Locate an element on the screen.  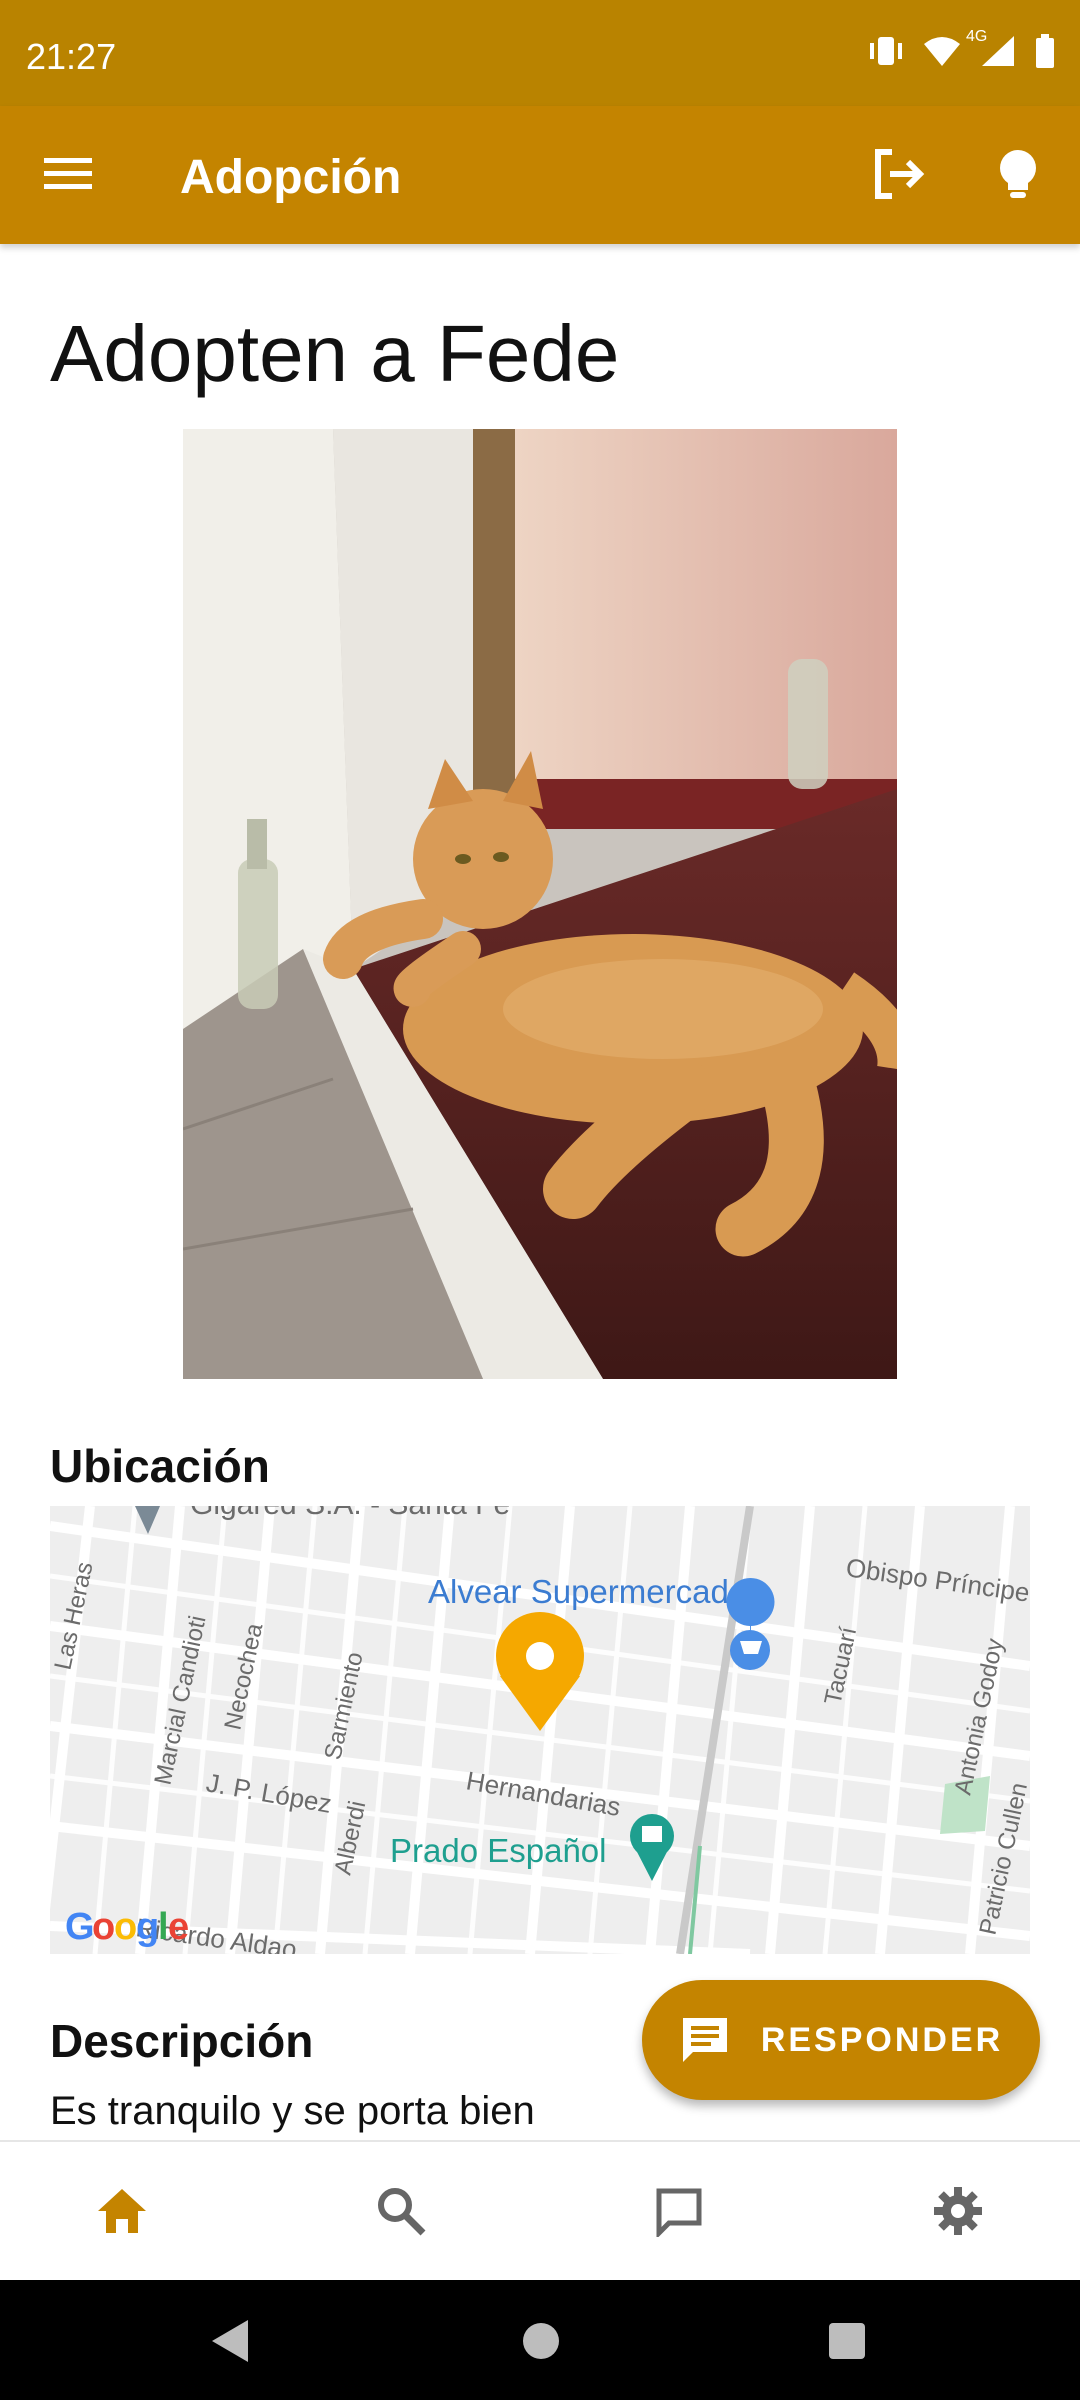
status-time: 21:27 is located at coordinates (71, 56).